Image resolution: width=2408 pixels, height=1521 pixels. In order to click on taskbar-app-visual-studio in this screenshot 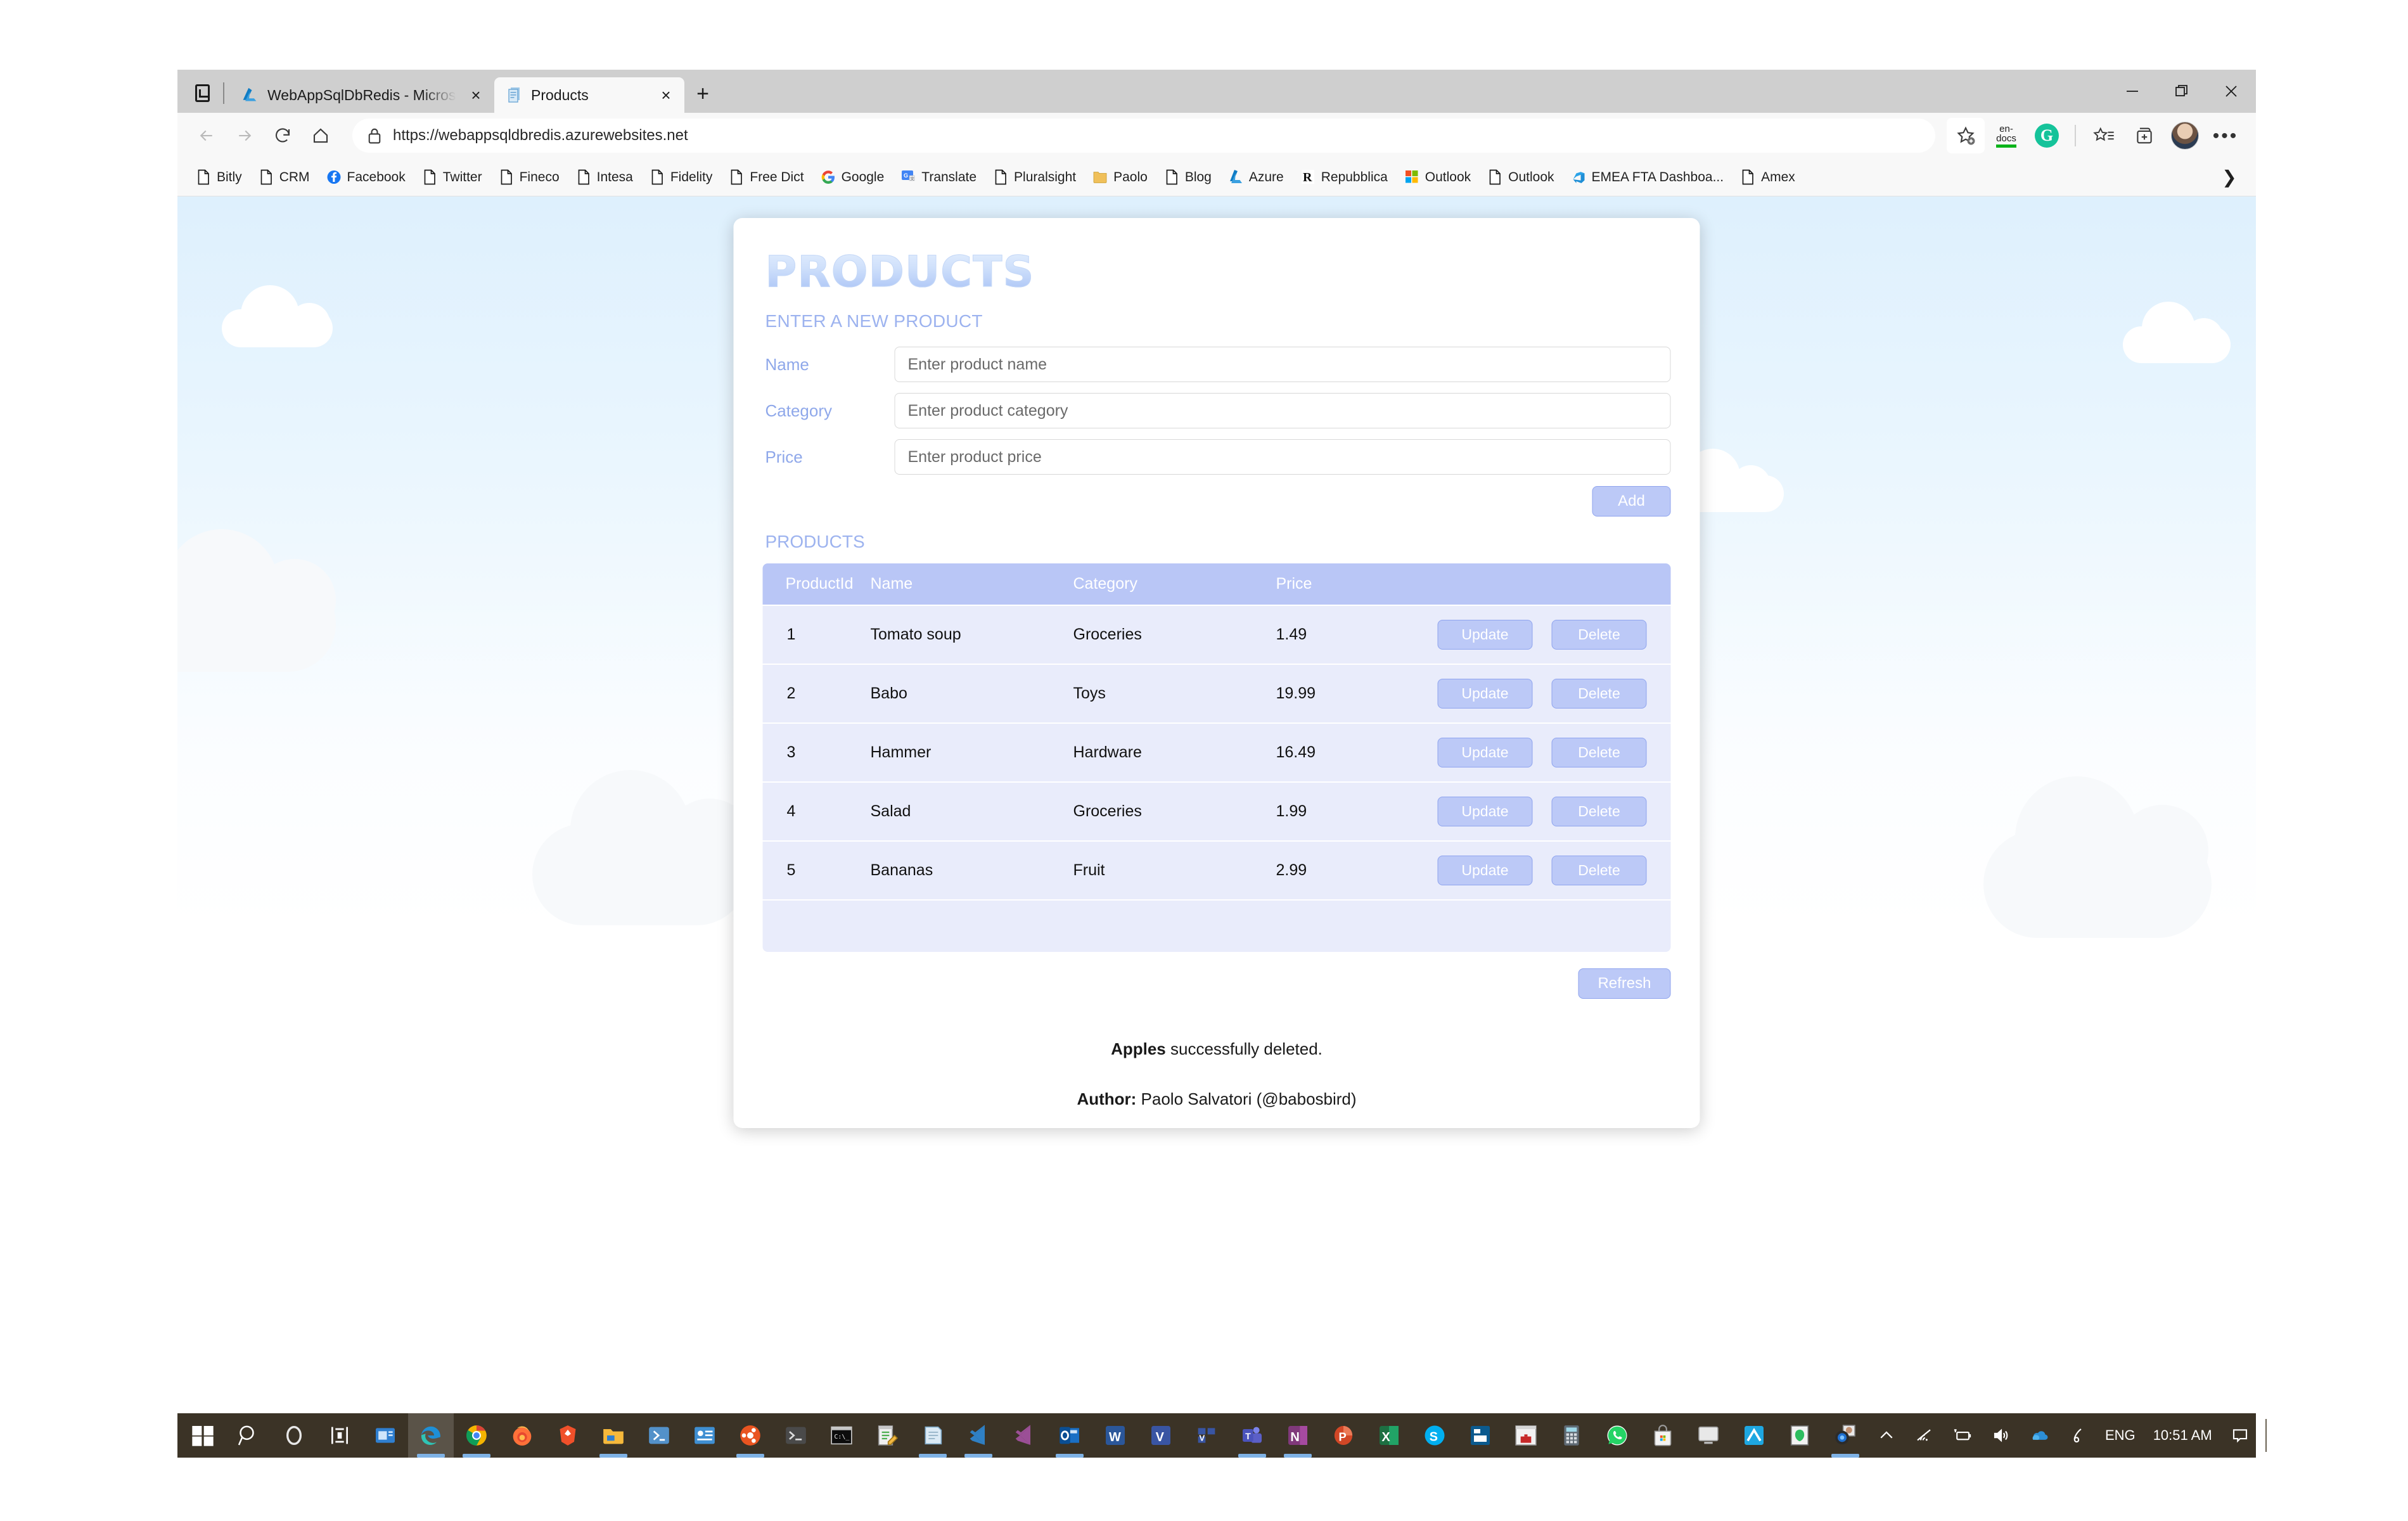, I will do `click(1024, 1435)`.